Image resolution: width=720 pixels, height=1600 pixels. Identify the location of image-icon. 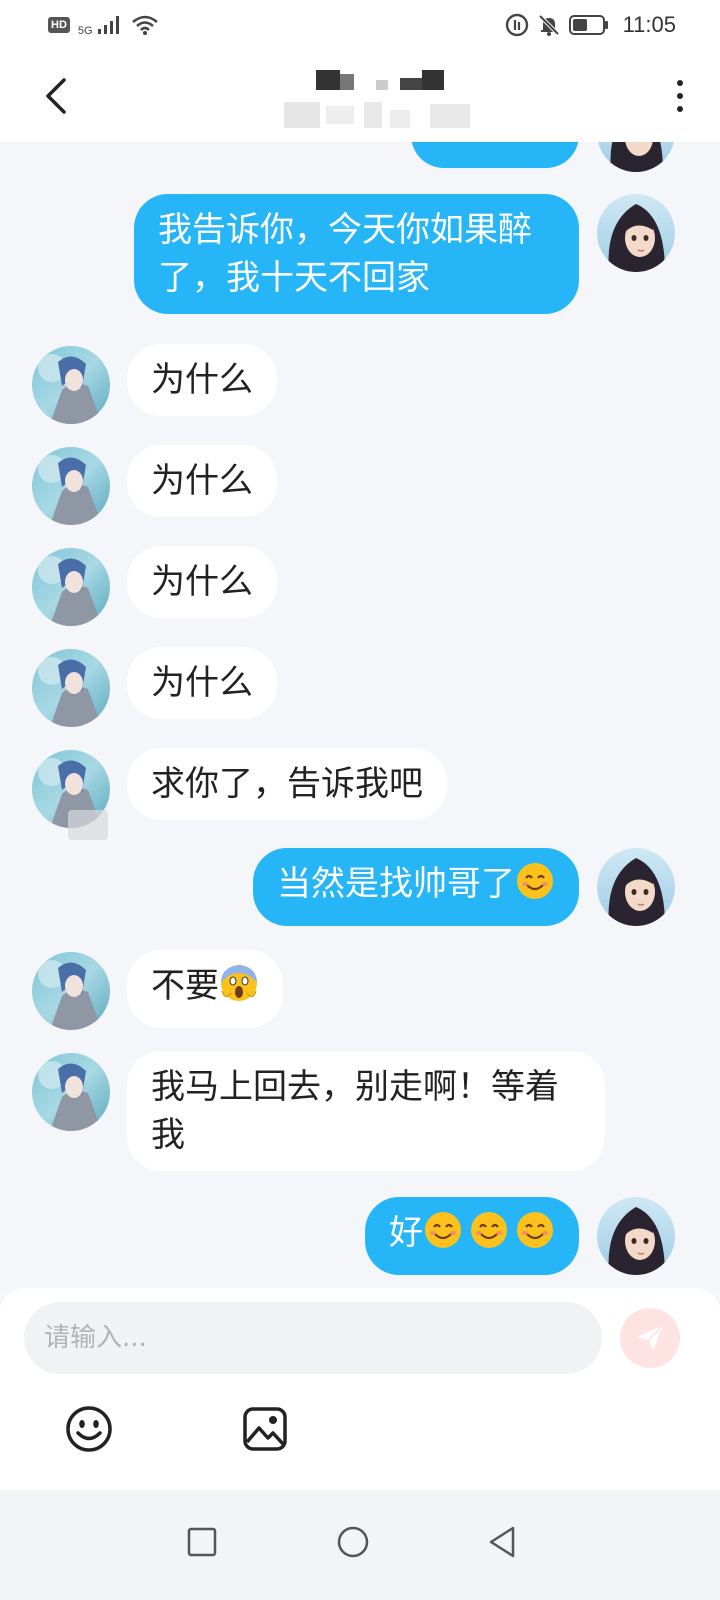
(265, 1429).